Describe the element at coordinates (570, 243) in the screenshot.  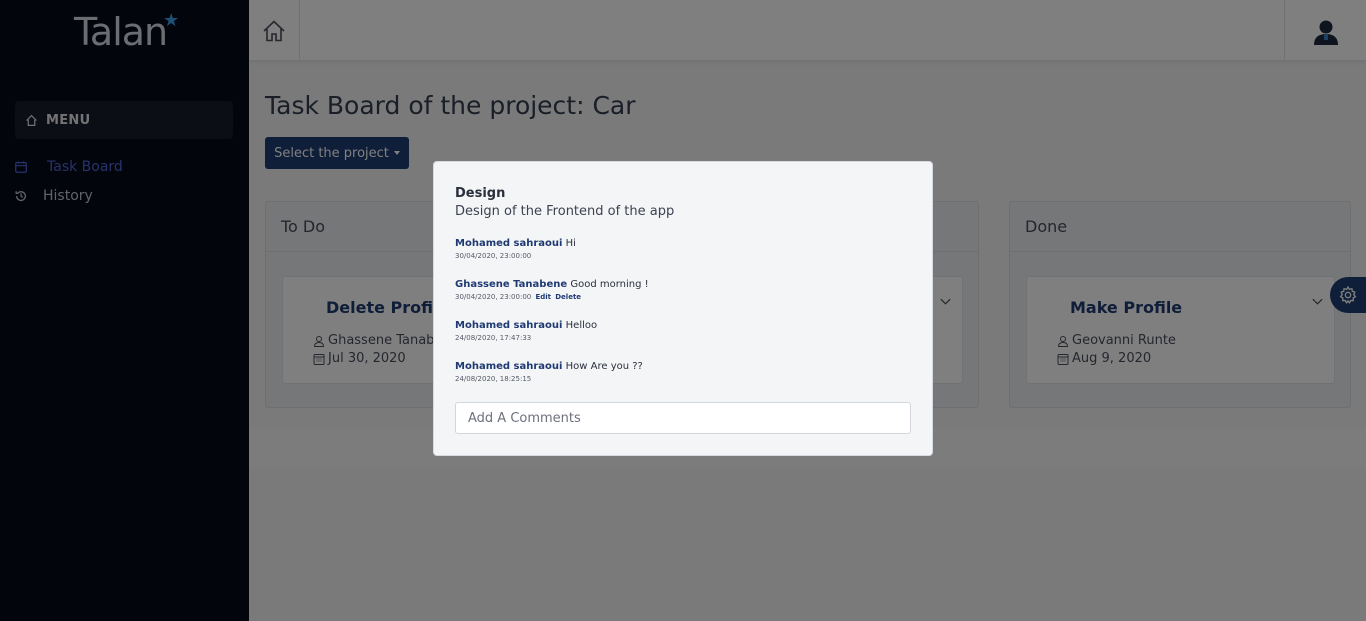
I see `comment-text: Hi` at that location.